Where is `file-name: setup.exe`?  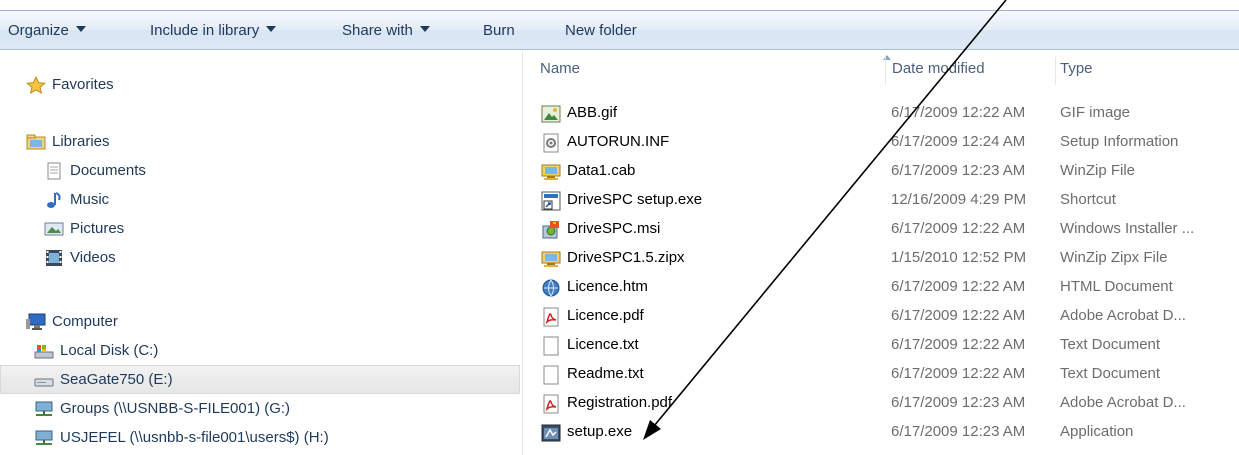 file-name: setup.exe is located at coordinates (600, 431).